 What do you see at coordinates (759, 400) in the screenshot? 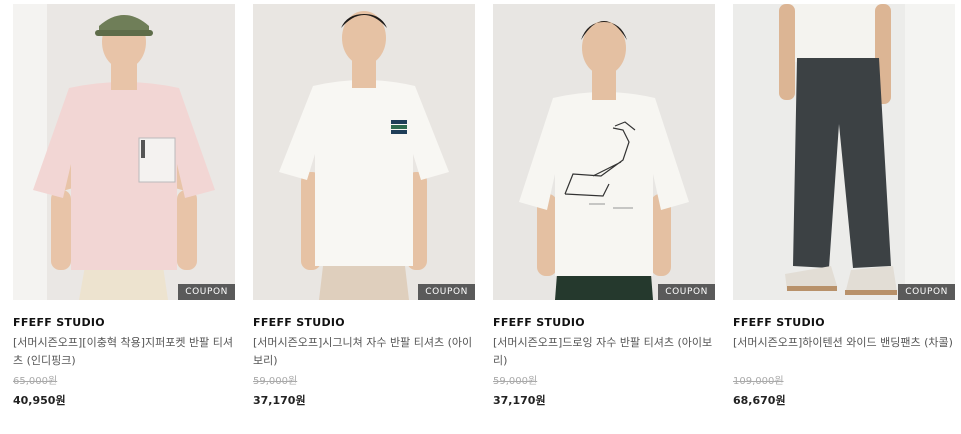
I see `sale-price: 68,670원` at bounding box center [759, 400].